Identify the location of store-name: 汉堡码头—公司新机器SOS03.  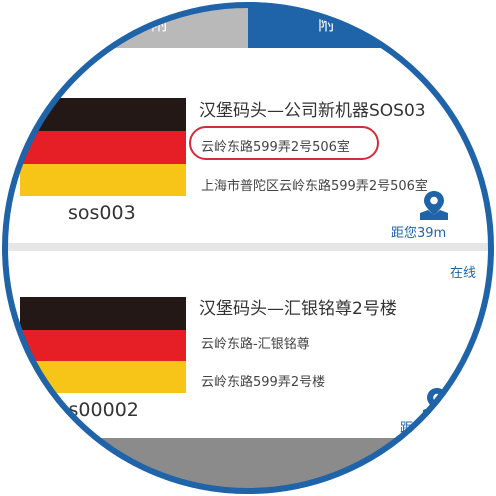
(312, 111).